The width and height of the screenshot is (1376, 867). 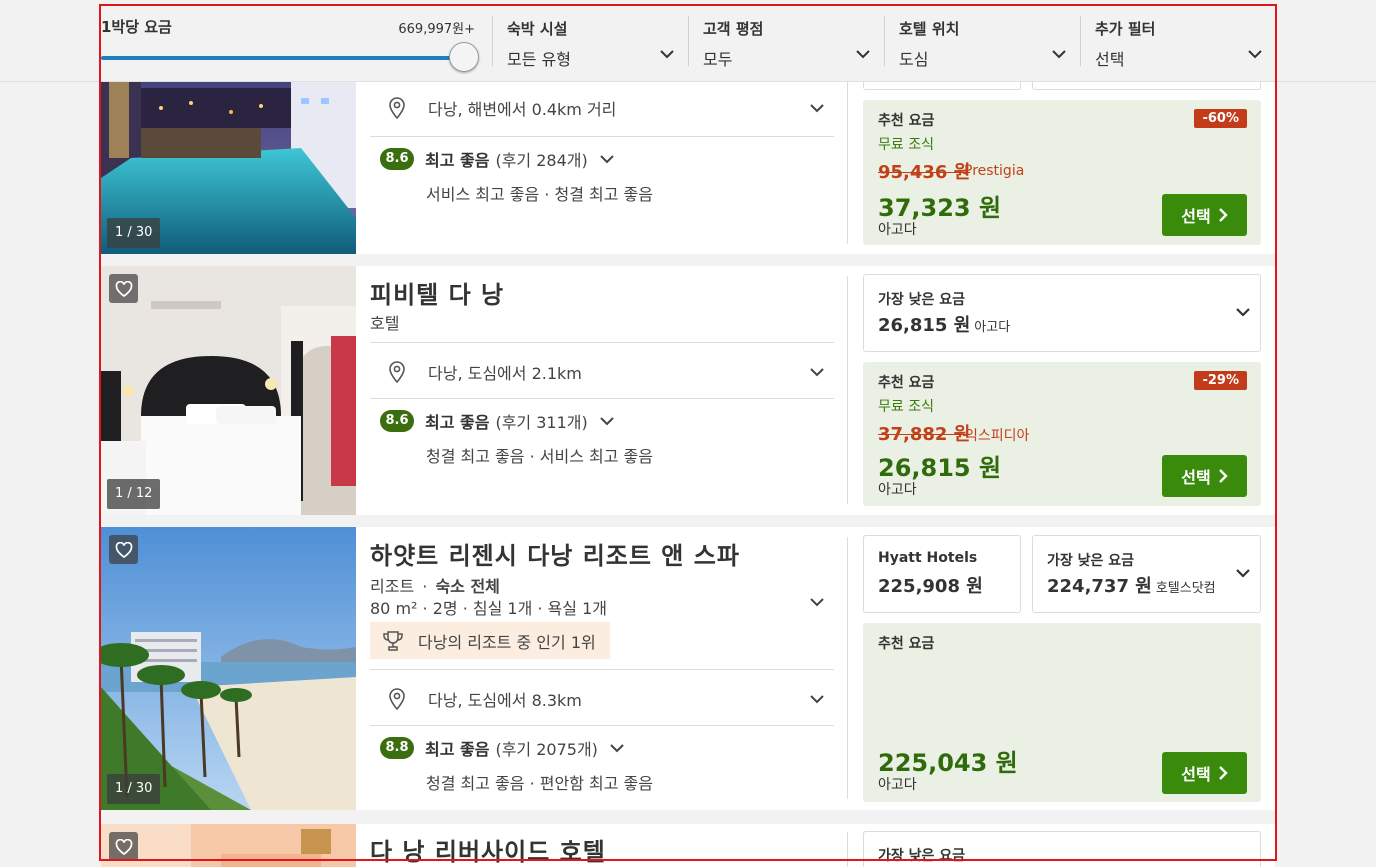 What do you see at coordinates (930, 586) in the screenshot?
I see `official-price: 225,908 원` at bounding box center [930, 586].